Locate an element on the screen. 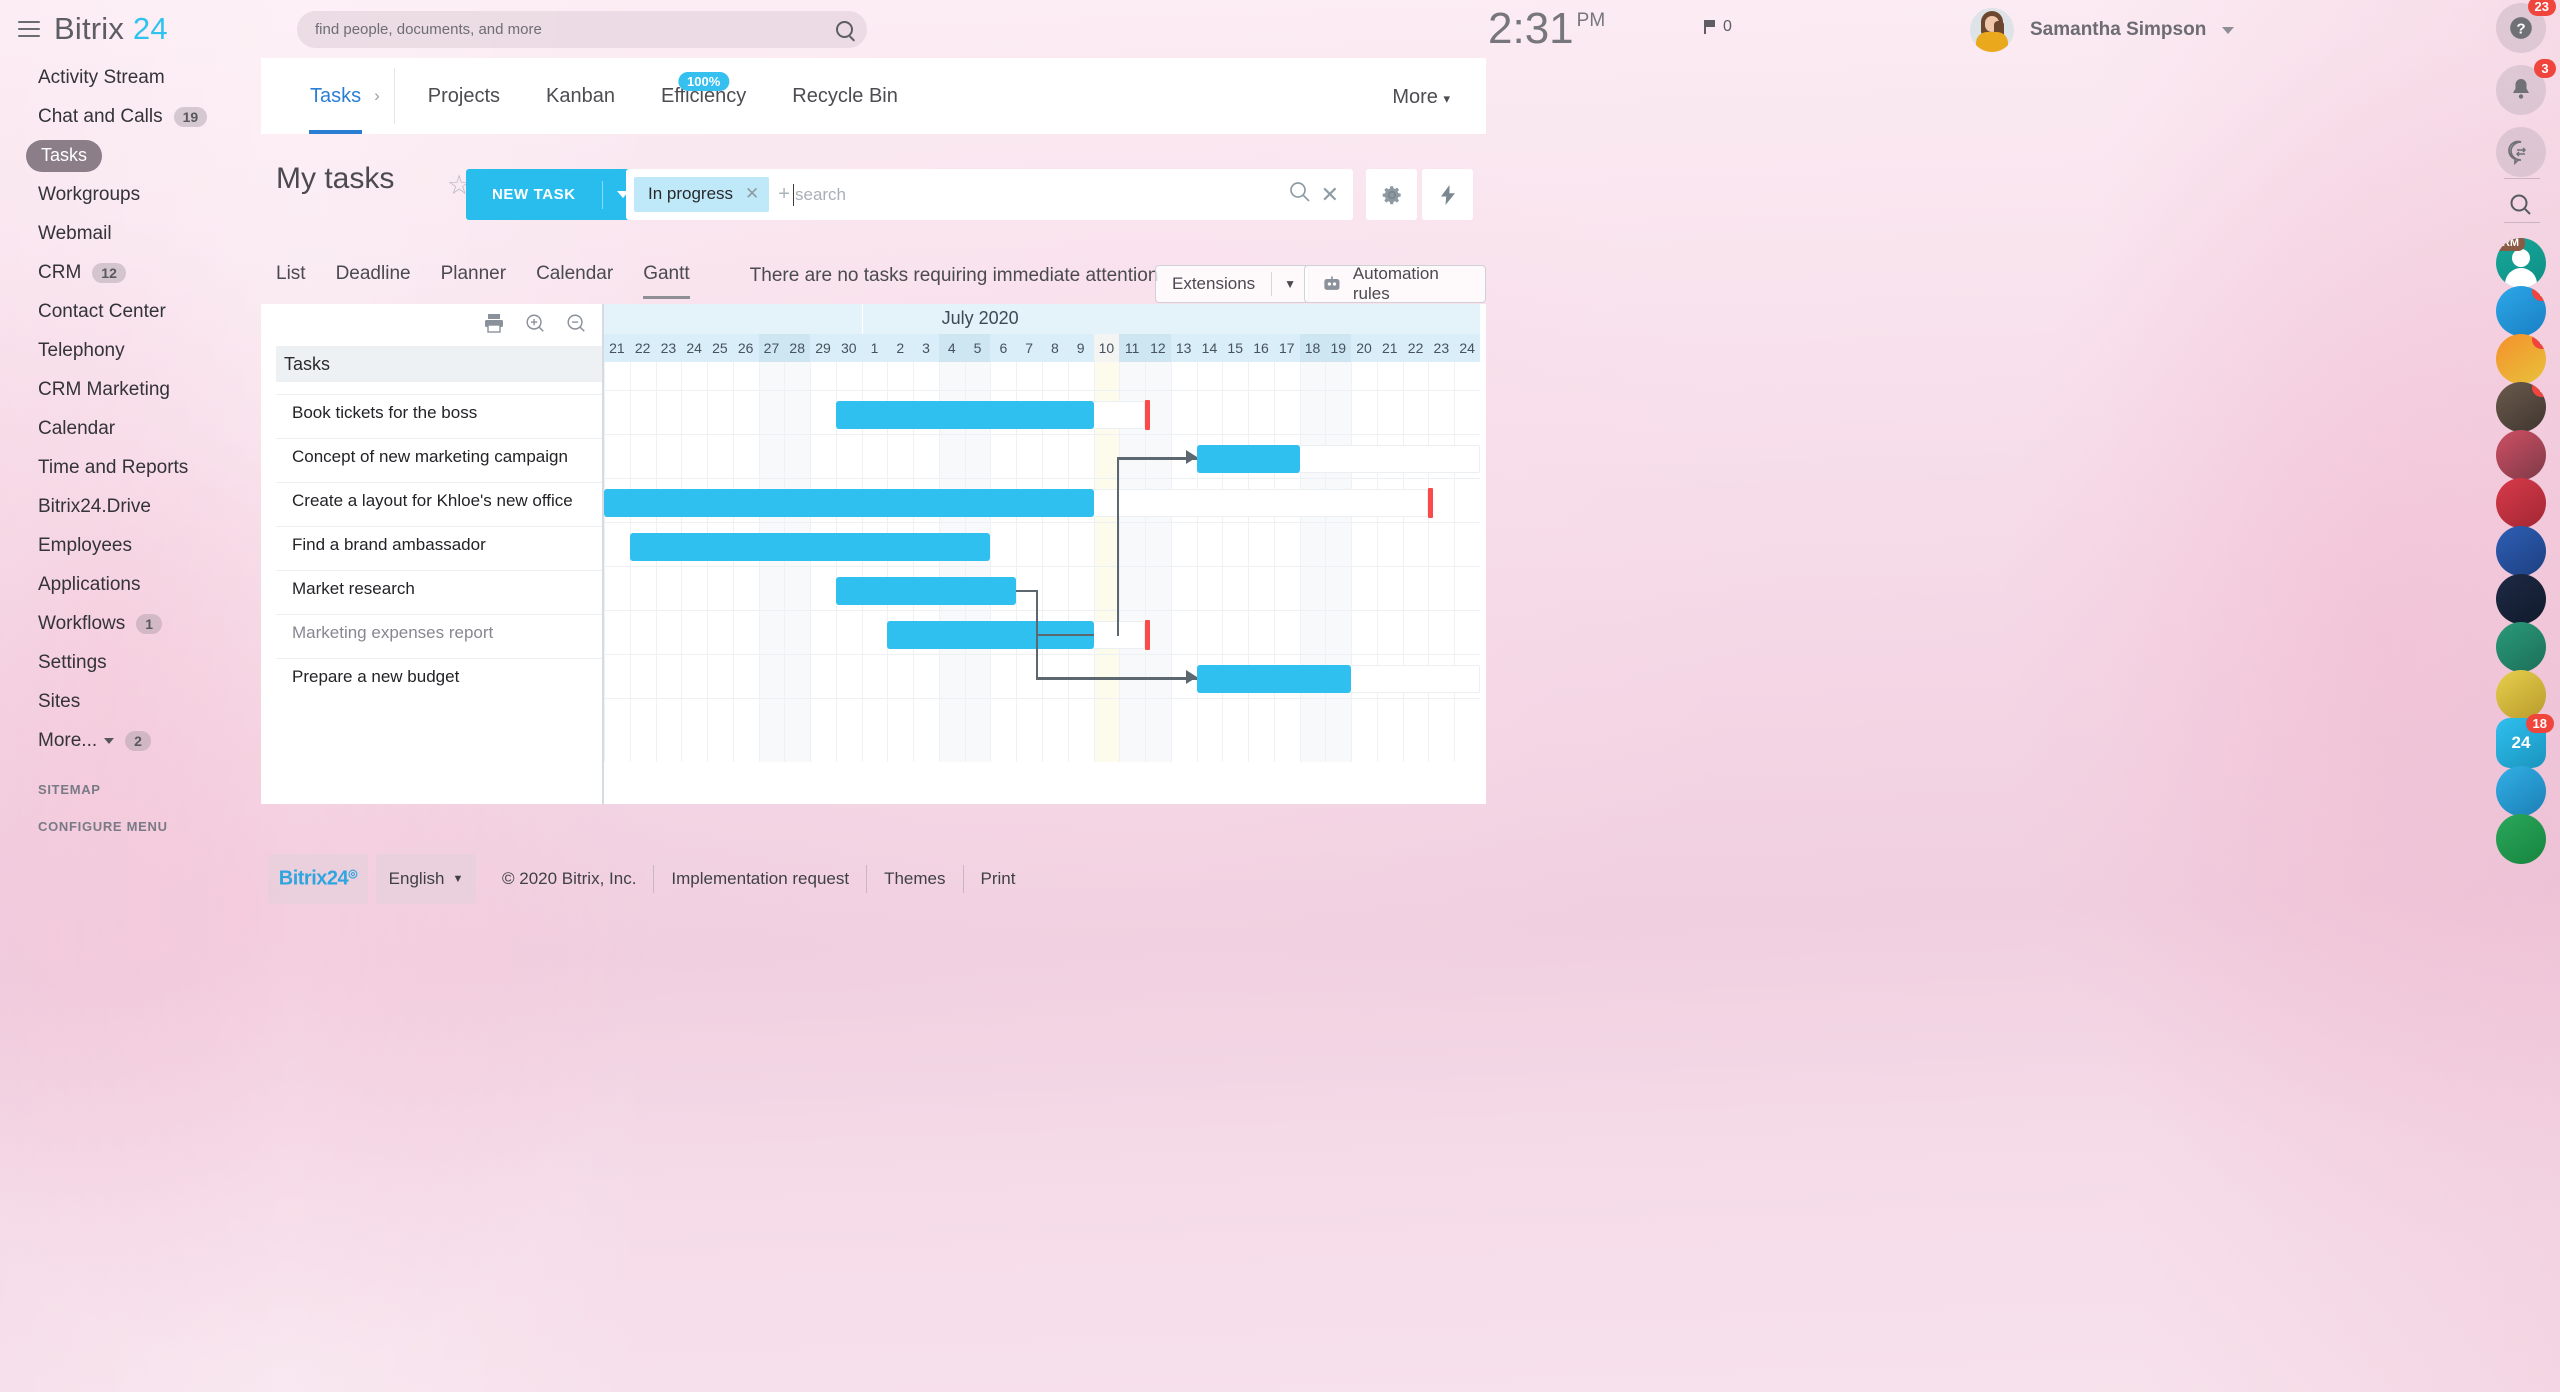 This screenshot has width=2560, height=1392. tab-tasks: Tasks is located at coordinates (335, 96).